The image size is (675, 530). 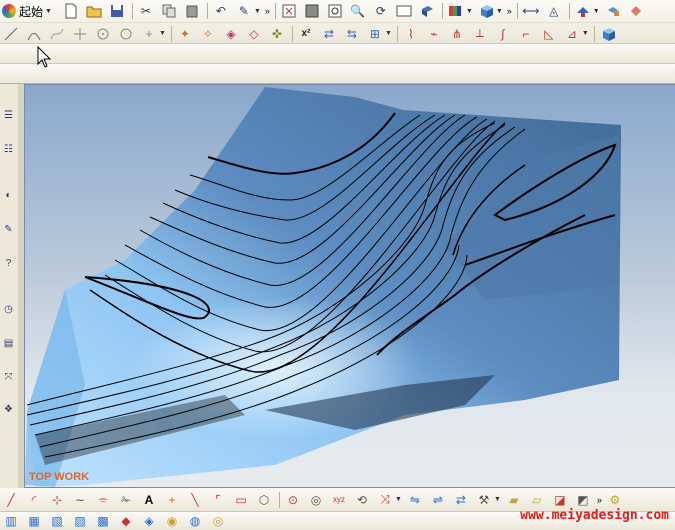 I want to click on curve-g-icon: ⊿, so click(x=572, y=34).